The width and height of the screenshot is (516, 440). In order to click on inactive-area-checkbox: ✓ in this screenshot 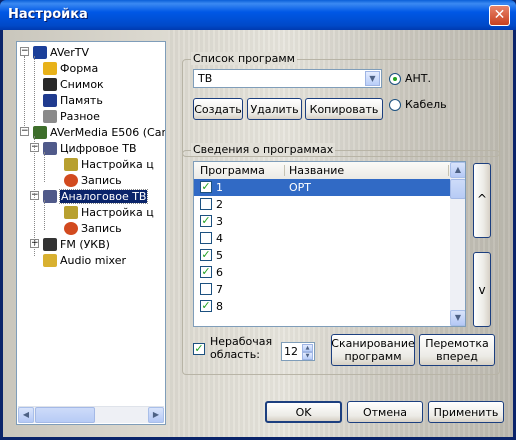, I will do `click(199, 349)`.